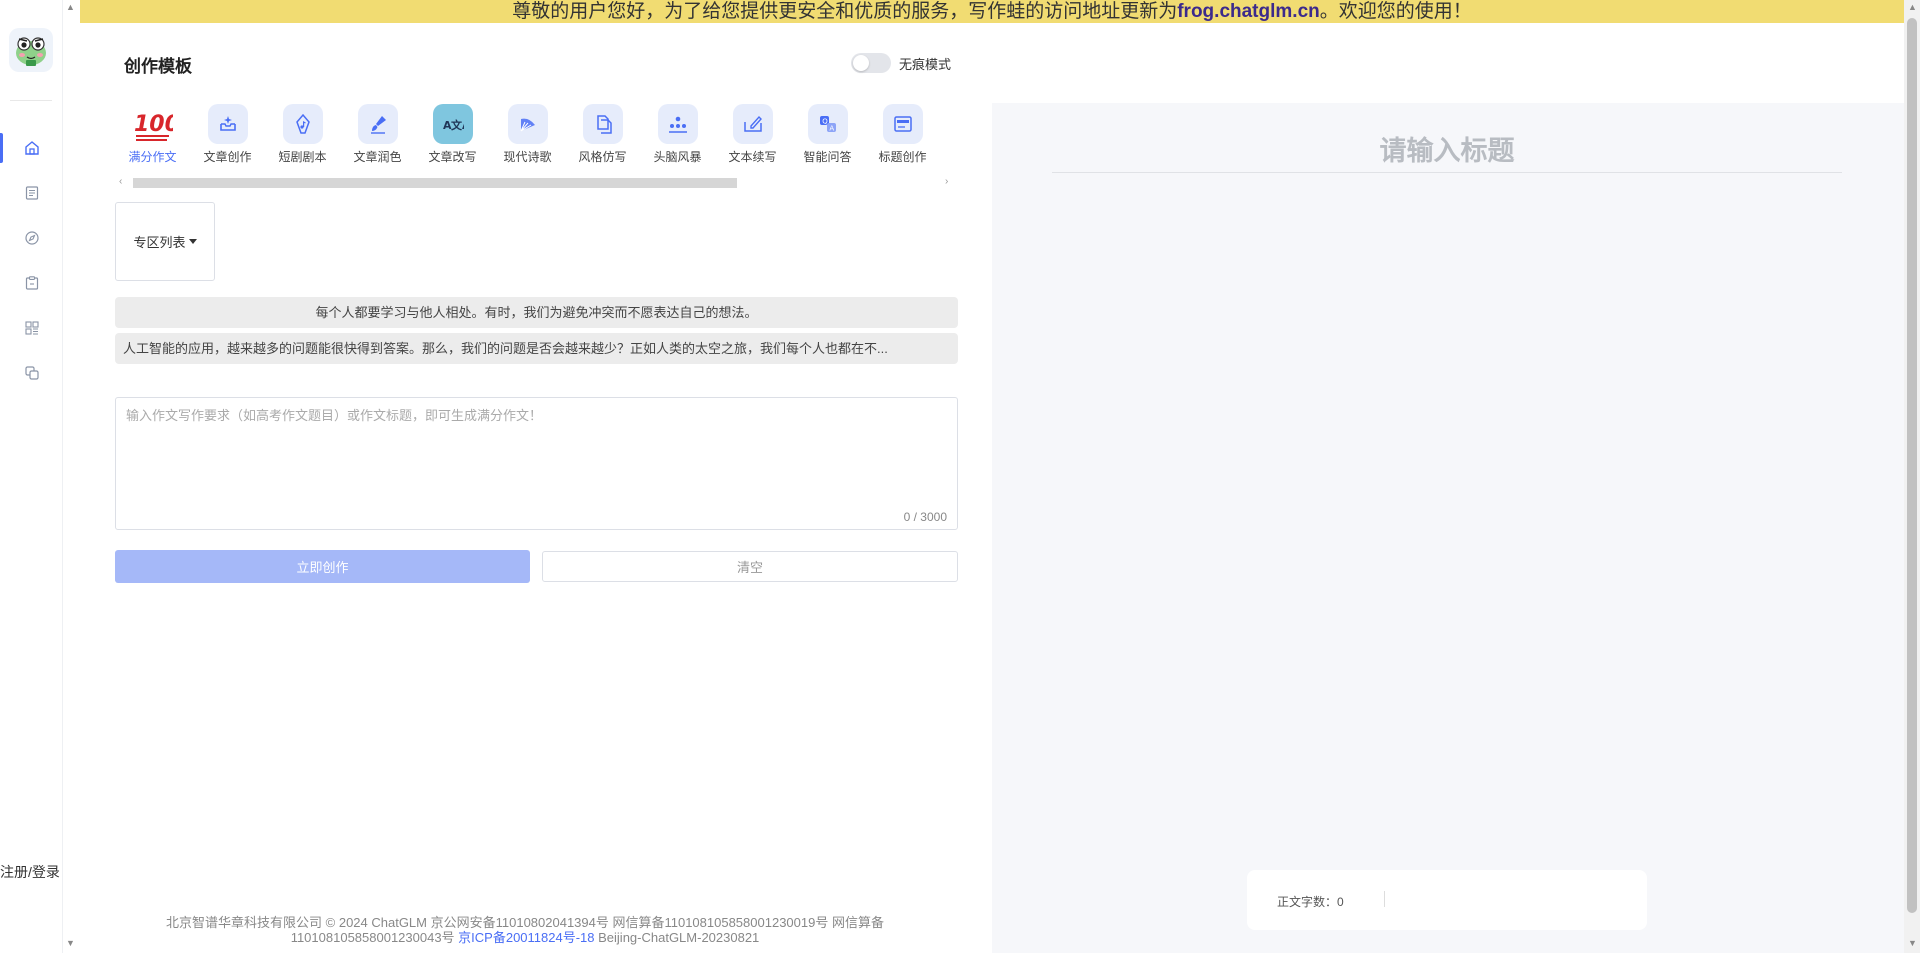 The height and width of the screenshot is (953, 1920). Describe the element at coordinates (1447, 172) in the screenshot. I see `title-divider` at that location.